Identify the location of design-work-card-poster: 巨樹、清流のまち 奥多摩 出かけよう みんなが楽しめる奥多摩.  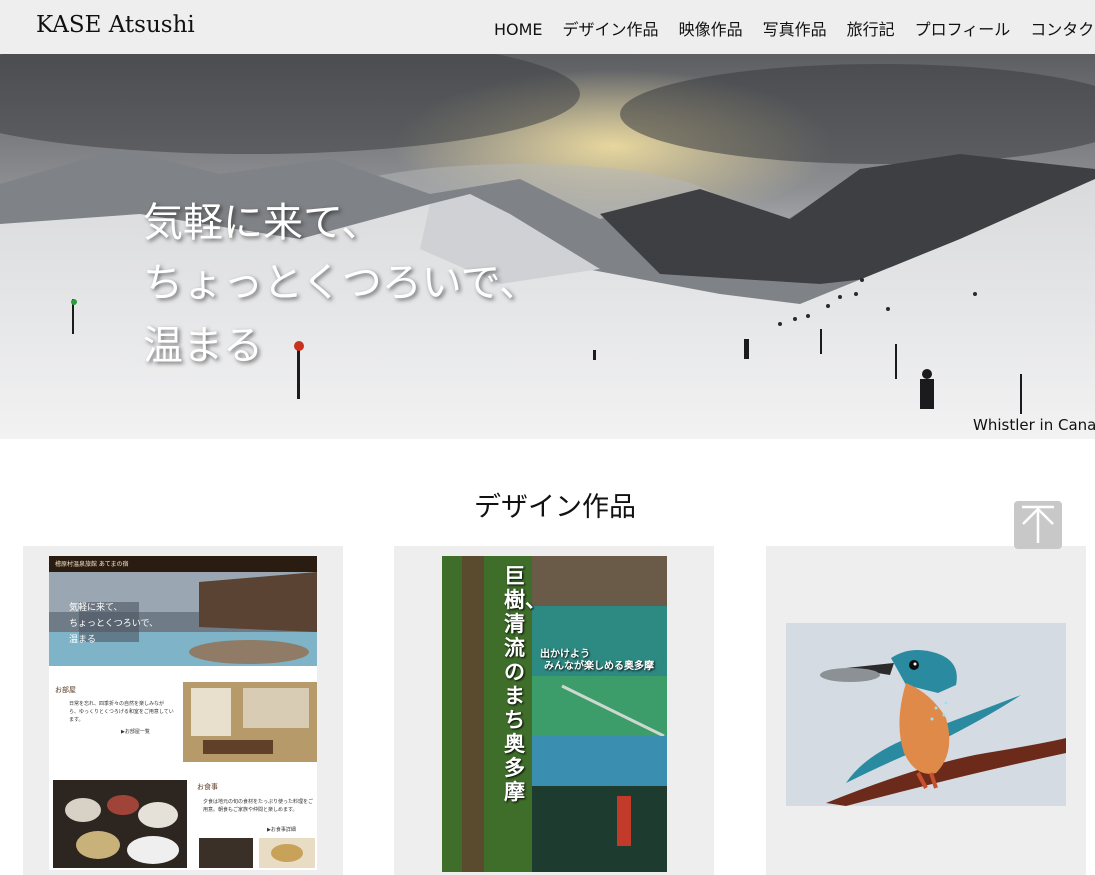
(554, 710).